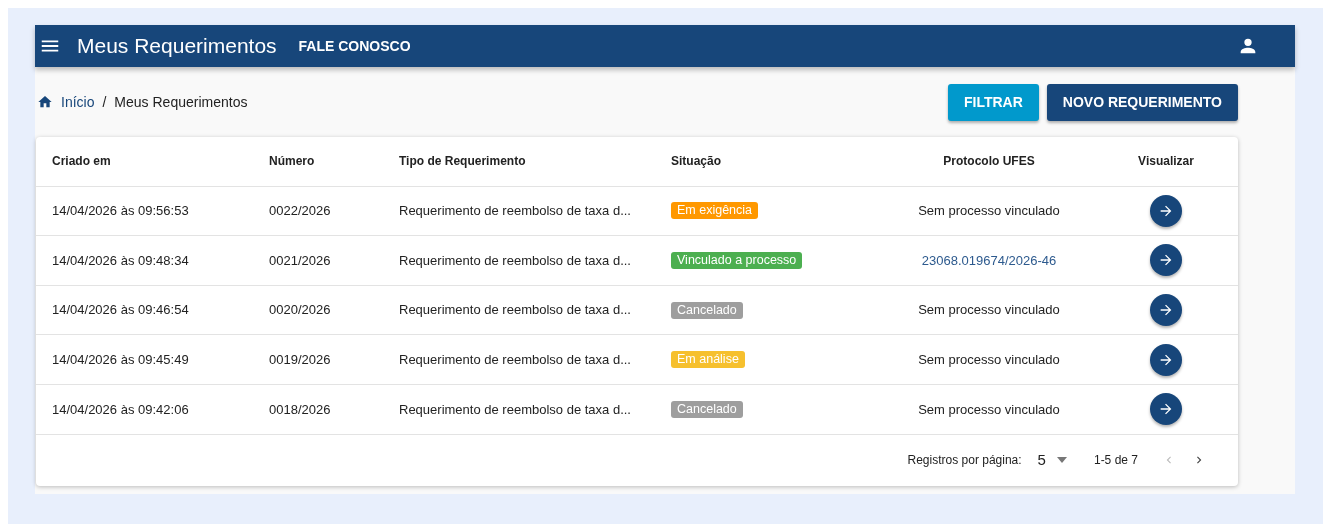 The height and width of the screenshot is (524, 1323). What do you see at coordinates (300, 310) in the screenshot?
I see `table-cell-text: 0020/2026` at bounding box center [300, 310].